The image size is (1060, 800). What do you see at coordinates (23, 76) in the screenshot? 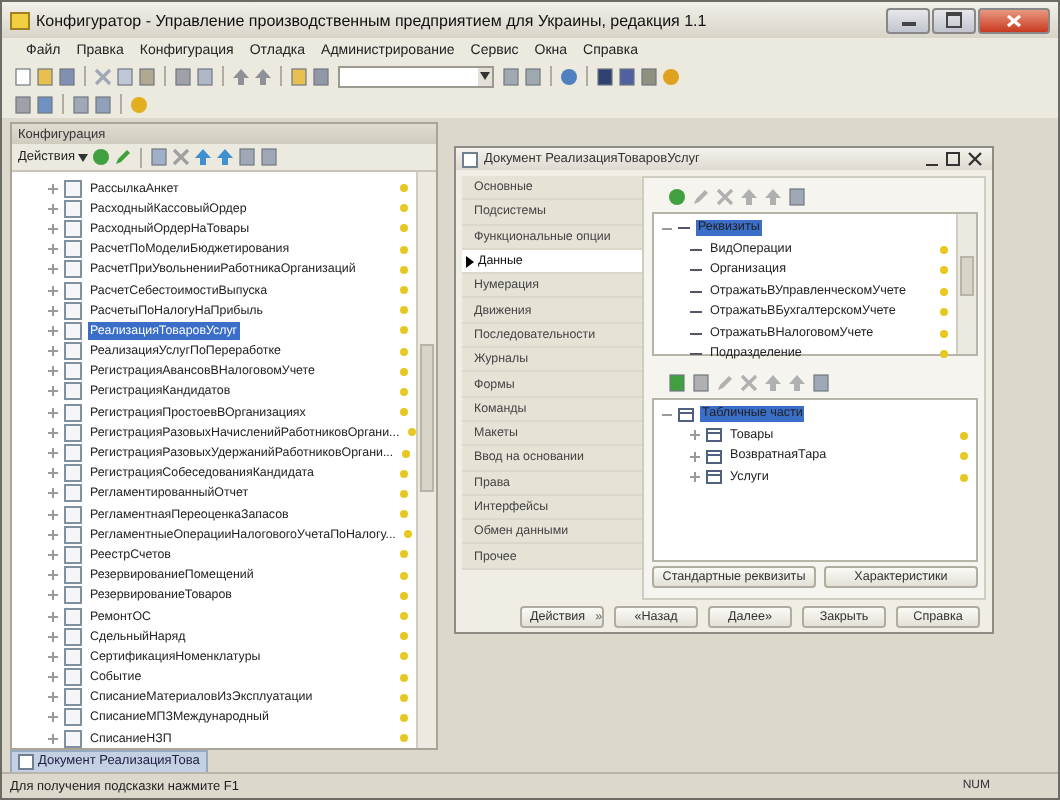
I see `new-document-icon` at bounding box center [23, 76].